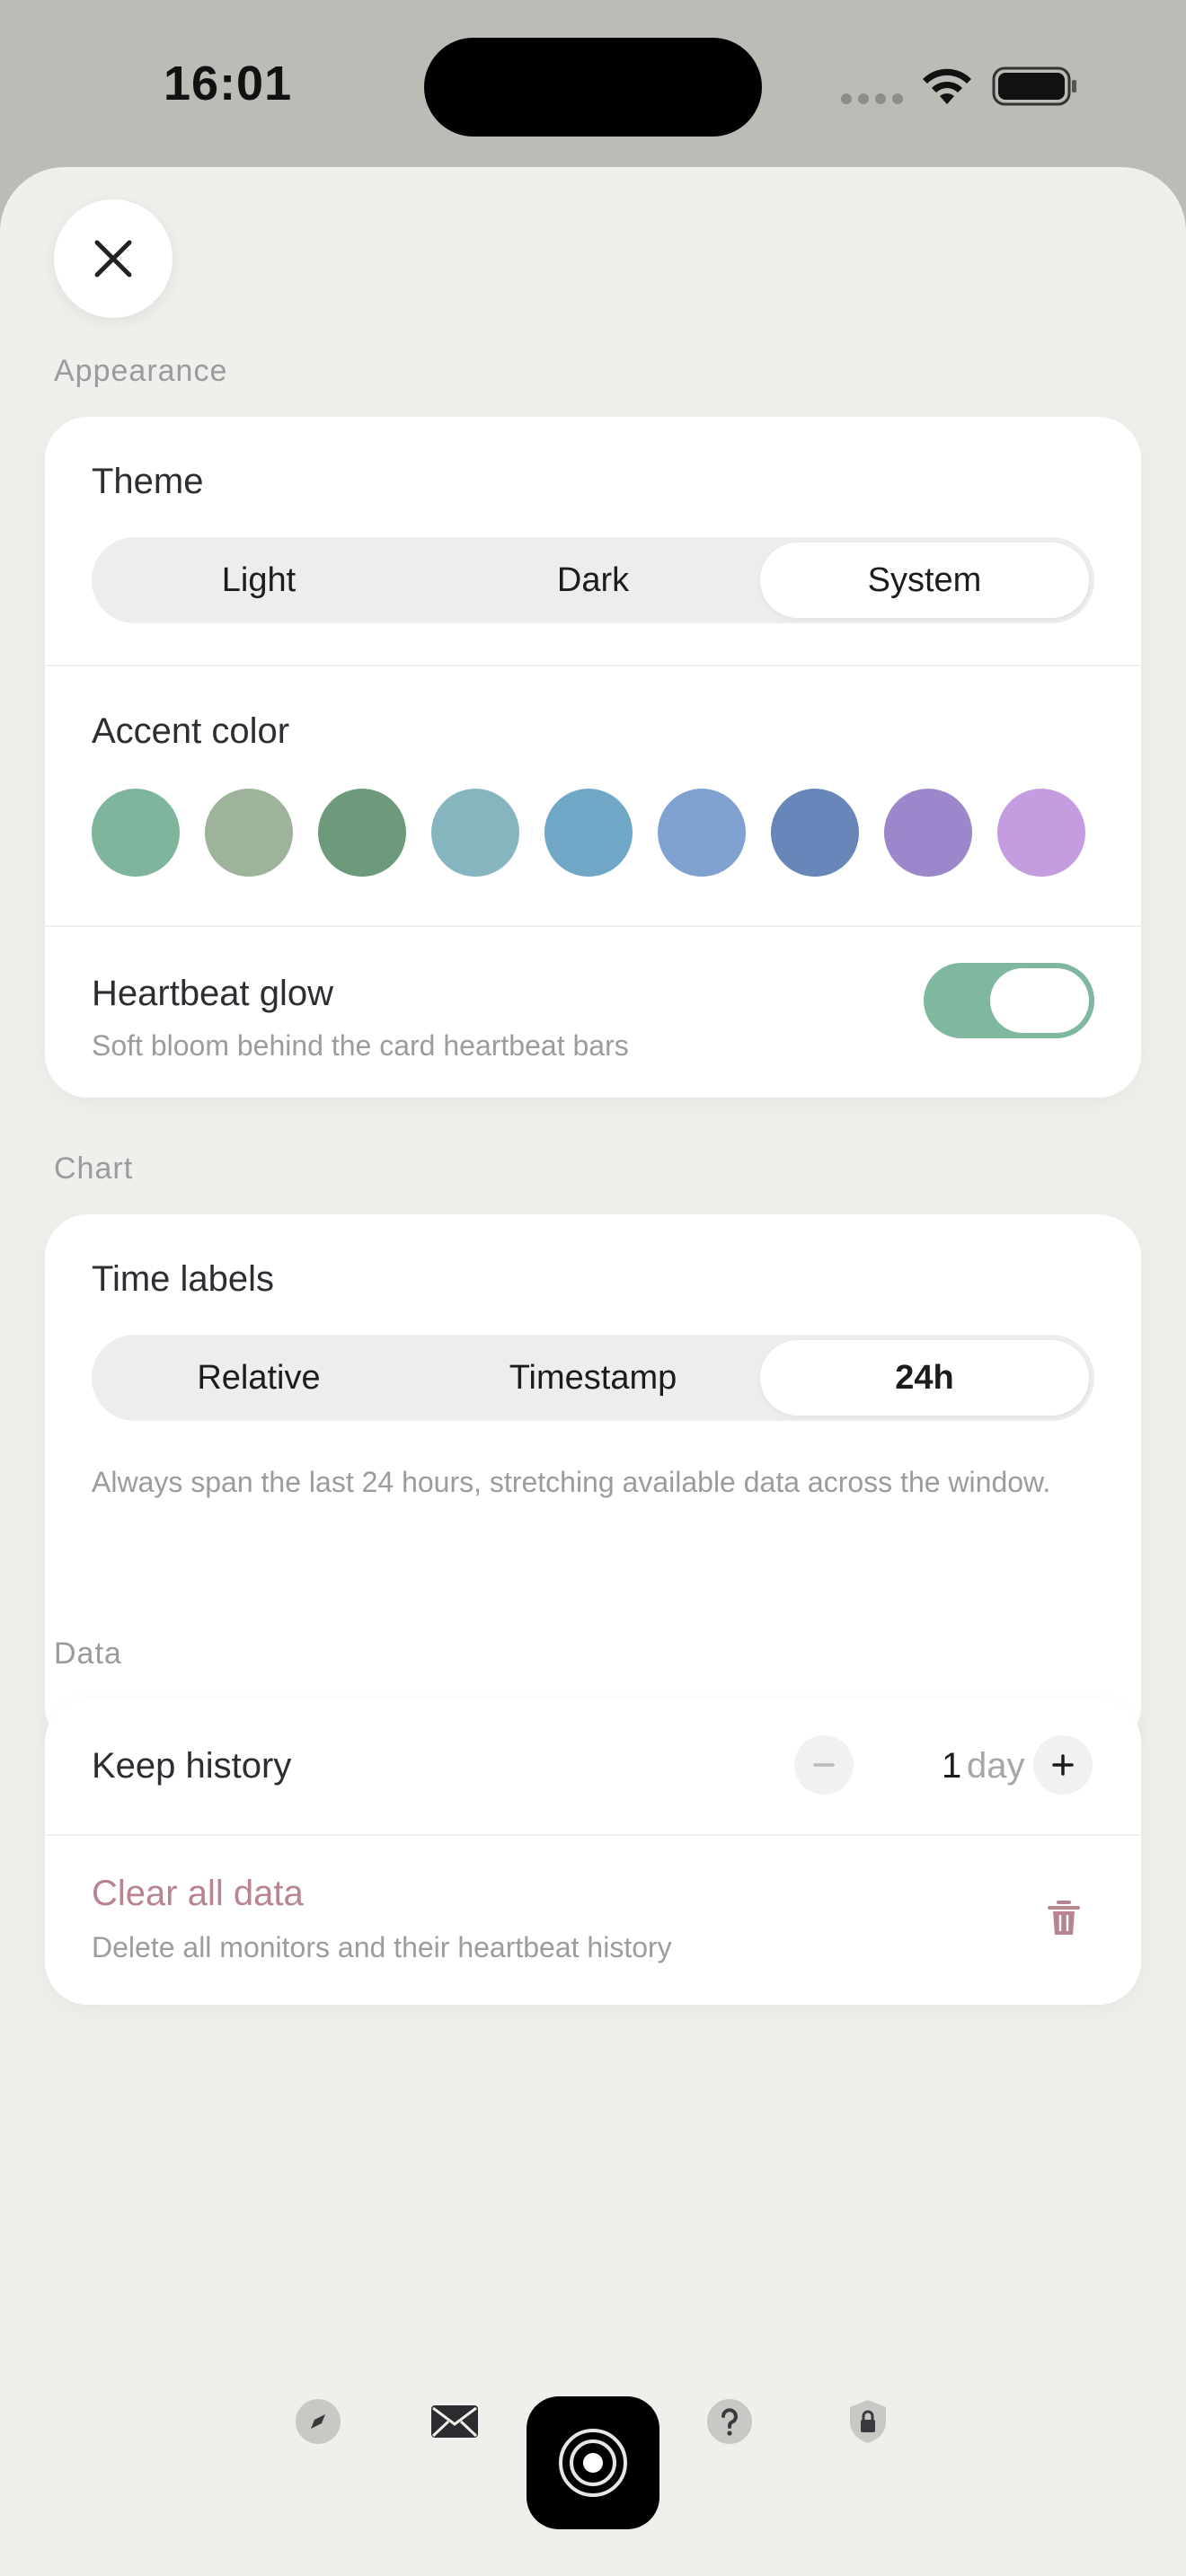 The height and width of the screenshot is (2576, 1186). I want to click on wifi-icon, so click(947, 86).